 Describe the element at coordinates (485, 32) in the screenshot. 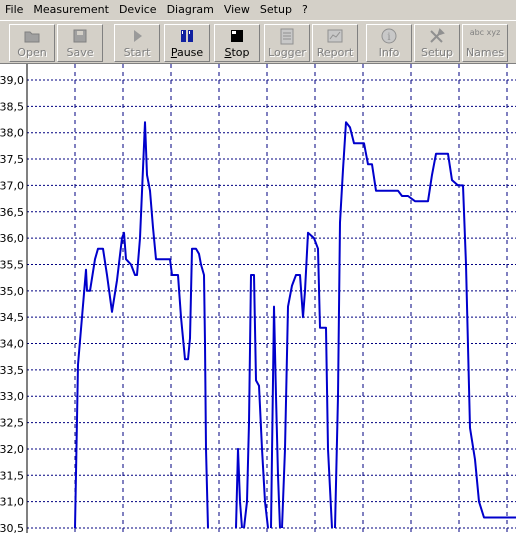

I see `names-icon: abc xyz` at that location.